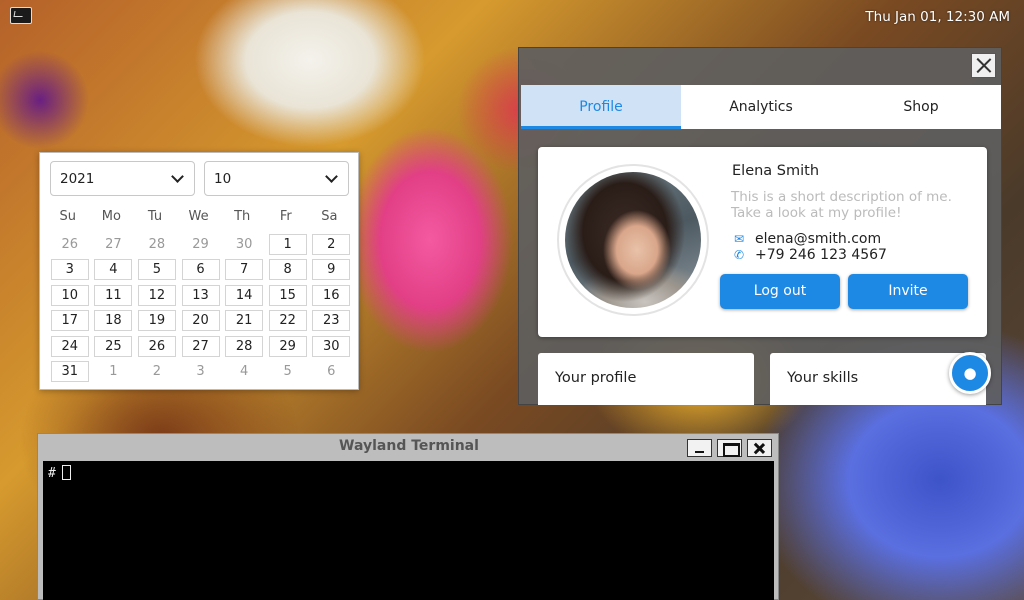 The height and width of the screenshot is (600, 1024). I want to click on day-number: 31, so click(69, 371).